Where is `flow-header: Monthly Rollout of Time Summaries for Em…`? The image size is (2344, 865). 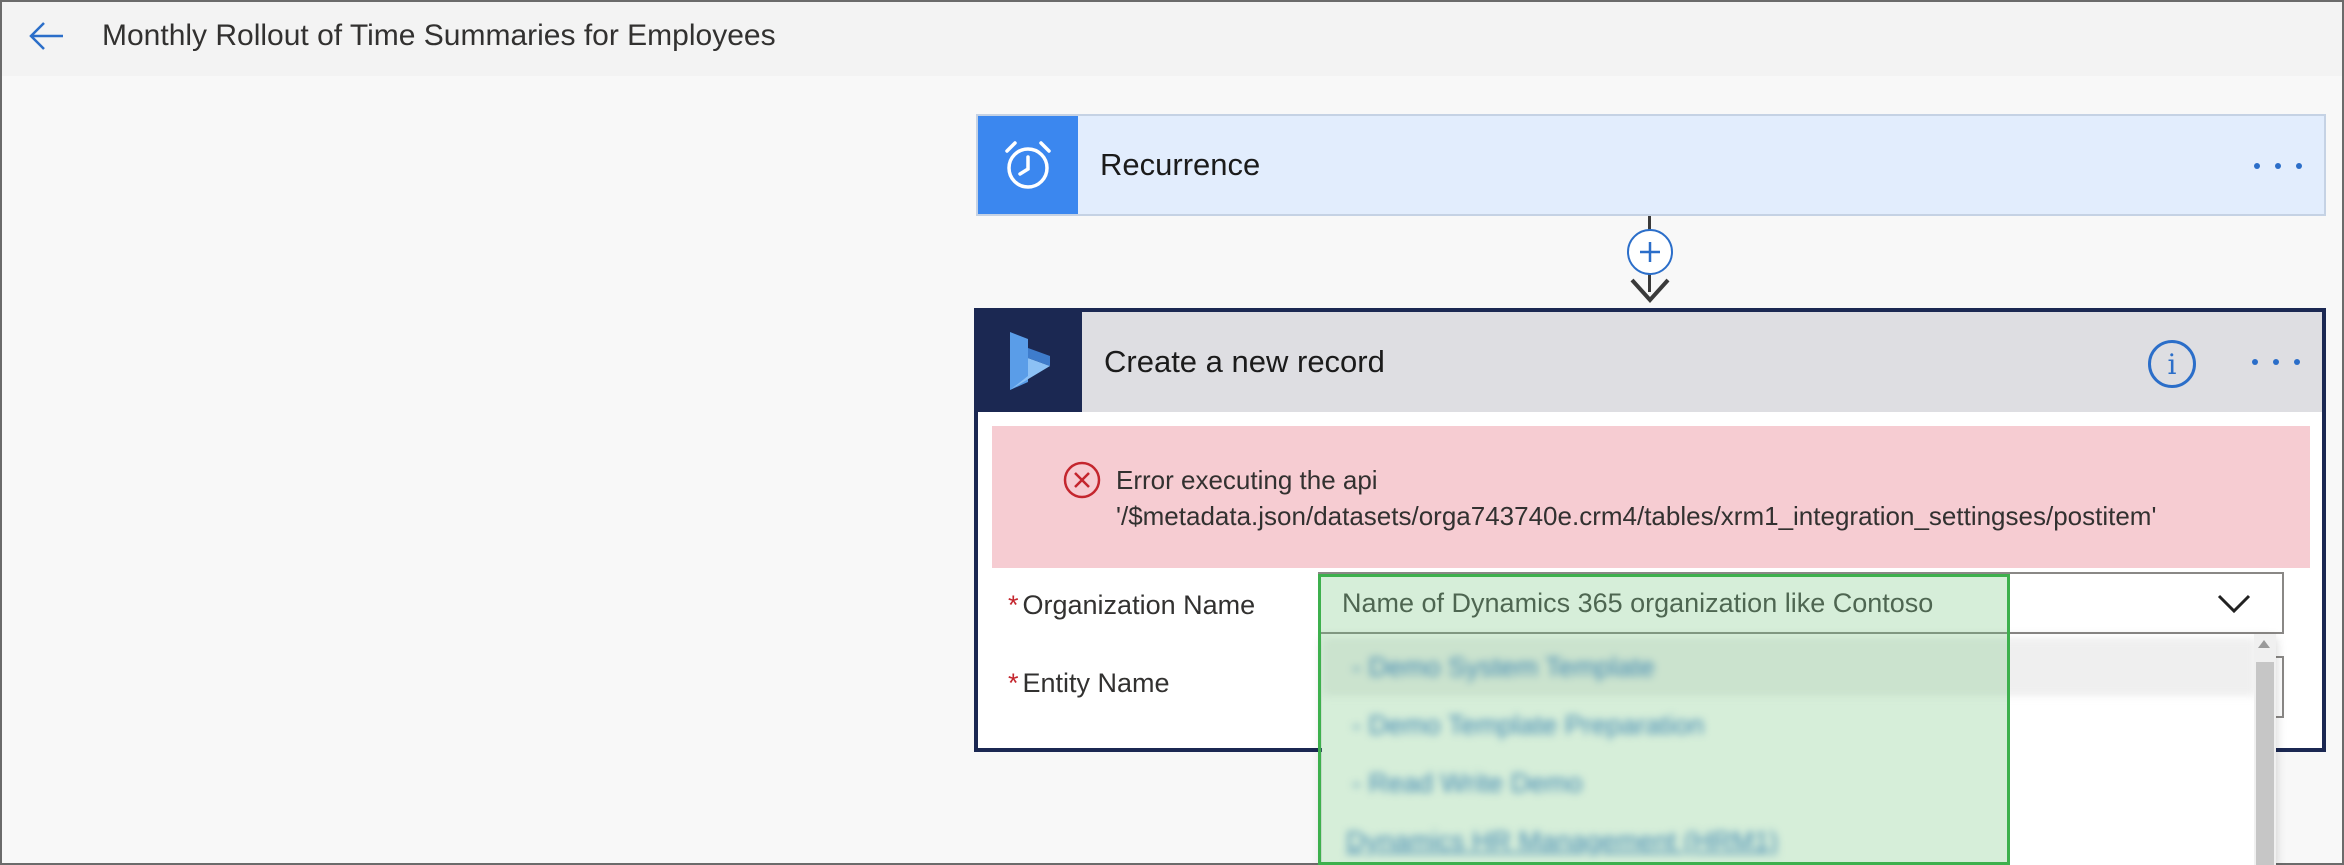
flow-header: Monthly Rollout of Time Summaries for Em… is located at coordinates (1172, 39).